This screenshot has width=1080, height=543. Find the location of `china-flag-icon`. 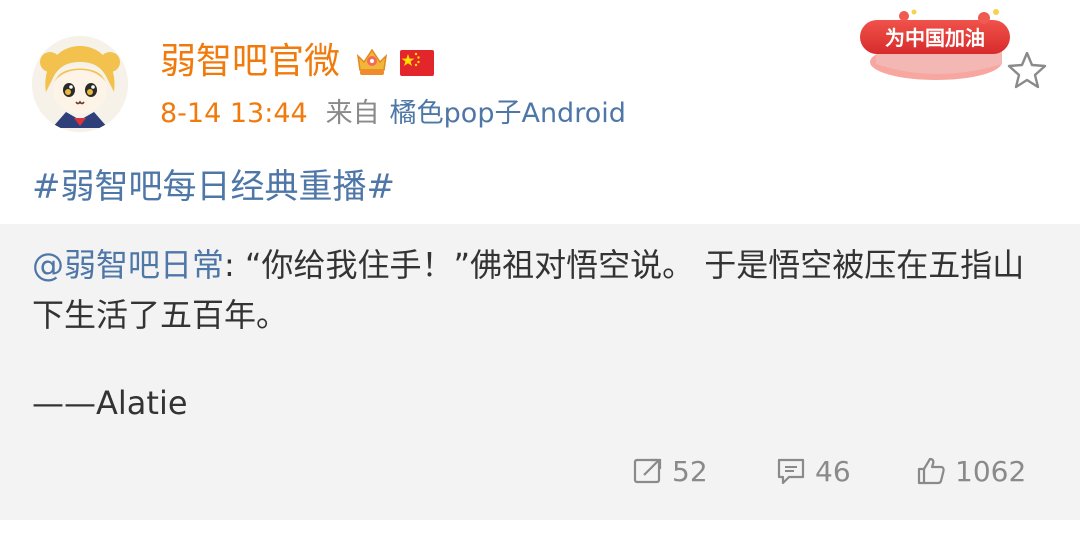

china-flag-icon is located at coordinates (417, 63).